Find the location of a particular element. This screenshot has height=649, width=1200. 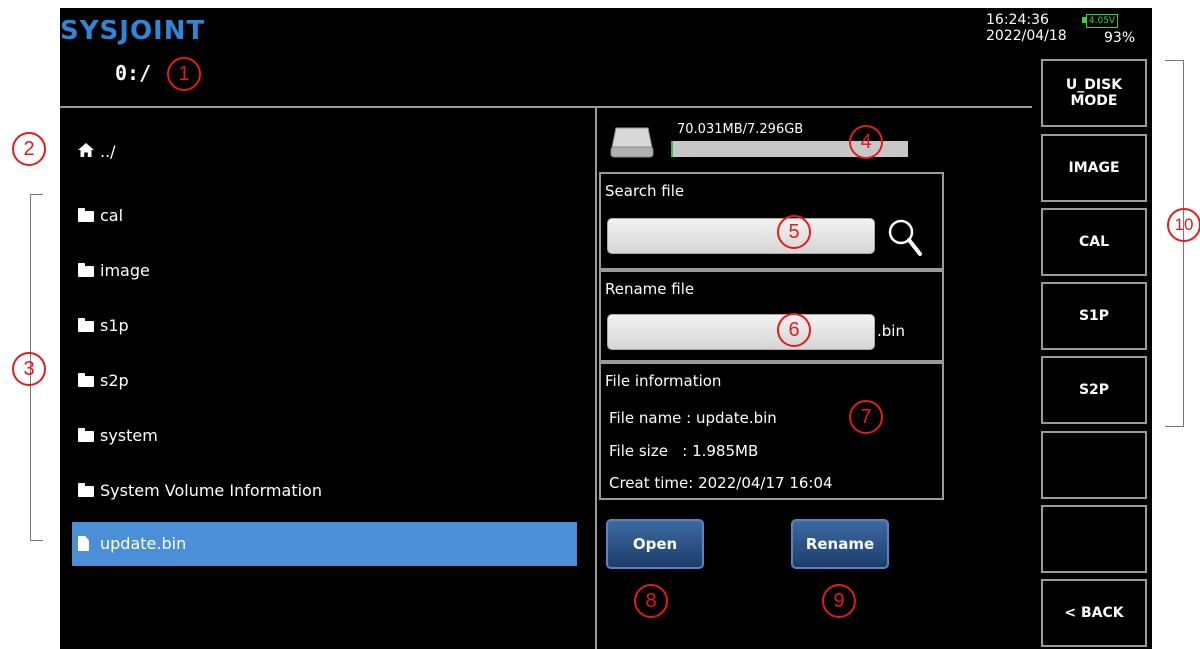

file-list-item-label: System Volume Information is located at coordinates (211, 490).